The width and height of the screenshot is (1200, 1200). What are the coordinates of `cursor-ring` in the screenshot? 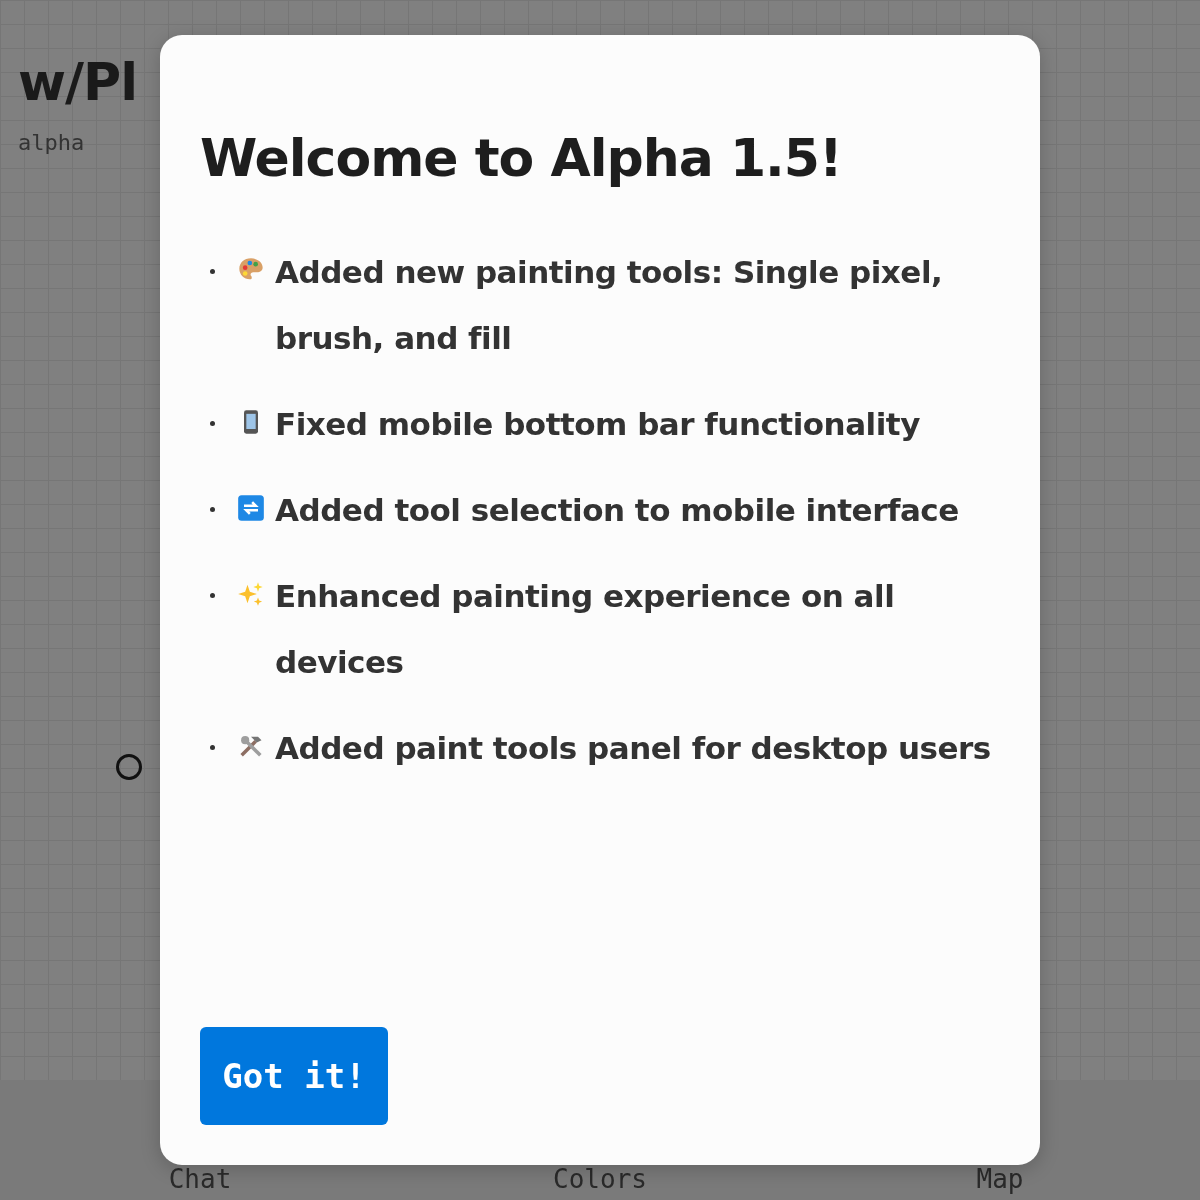 It's located at (129, 767).